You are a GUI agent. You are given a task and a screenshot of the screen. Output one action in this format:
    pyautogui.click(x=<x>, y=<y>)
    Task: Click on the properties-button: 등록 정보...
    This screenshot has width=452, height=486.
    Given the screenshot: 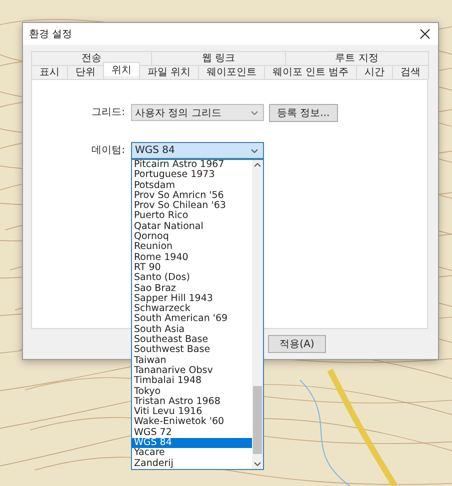 What is the action you would take?
    pyautogui.click(x=303, y=113)
    